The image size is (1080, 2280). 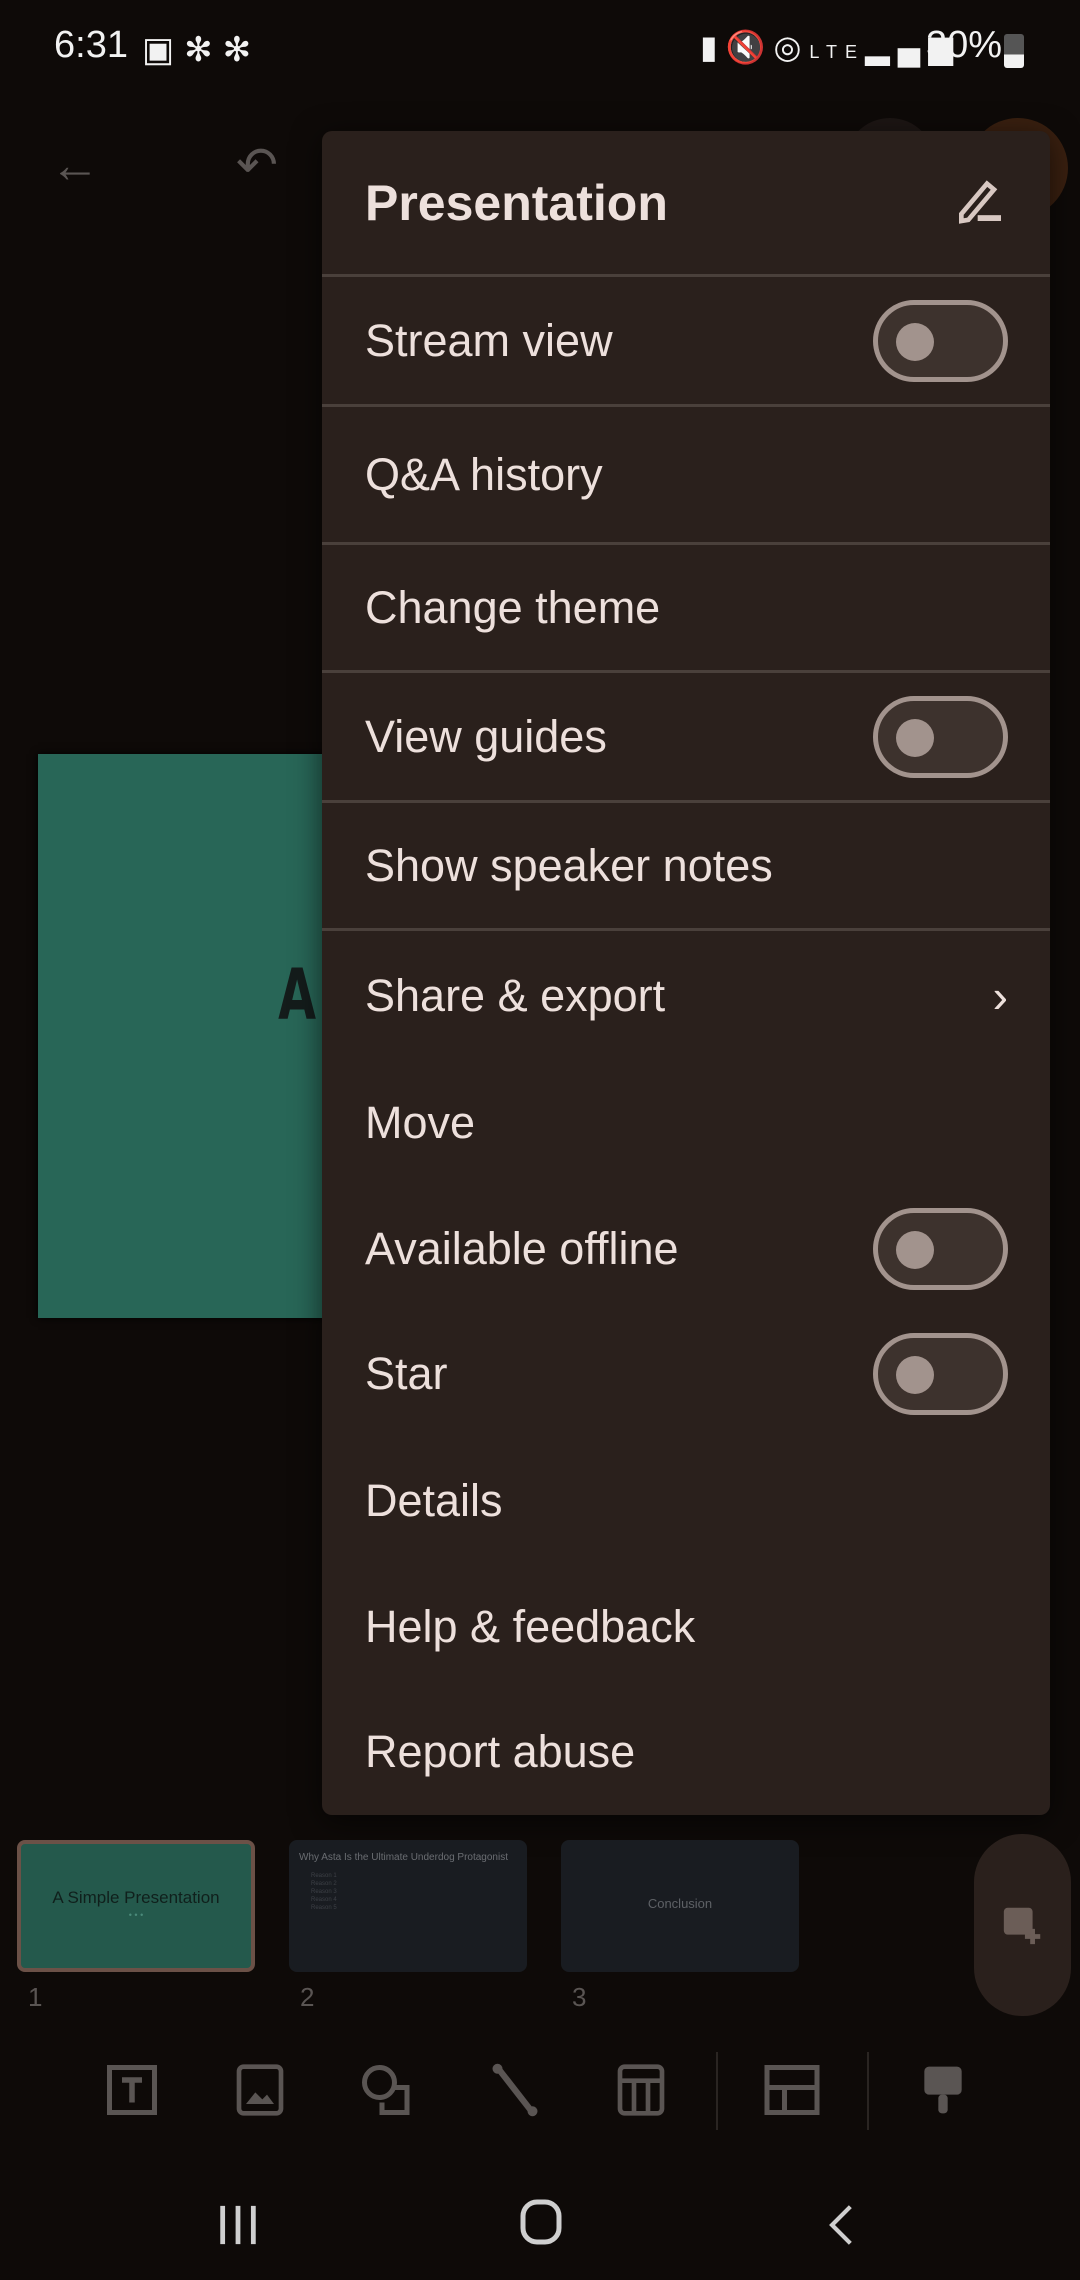 What do you see at coordinates (420, 1122) in the screenshot?
I see `menu-item-label: Move` at bounding box center [420, 1122].